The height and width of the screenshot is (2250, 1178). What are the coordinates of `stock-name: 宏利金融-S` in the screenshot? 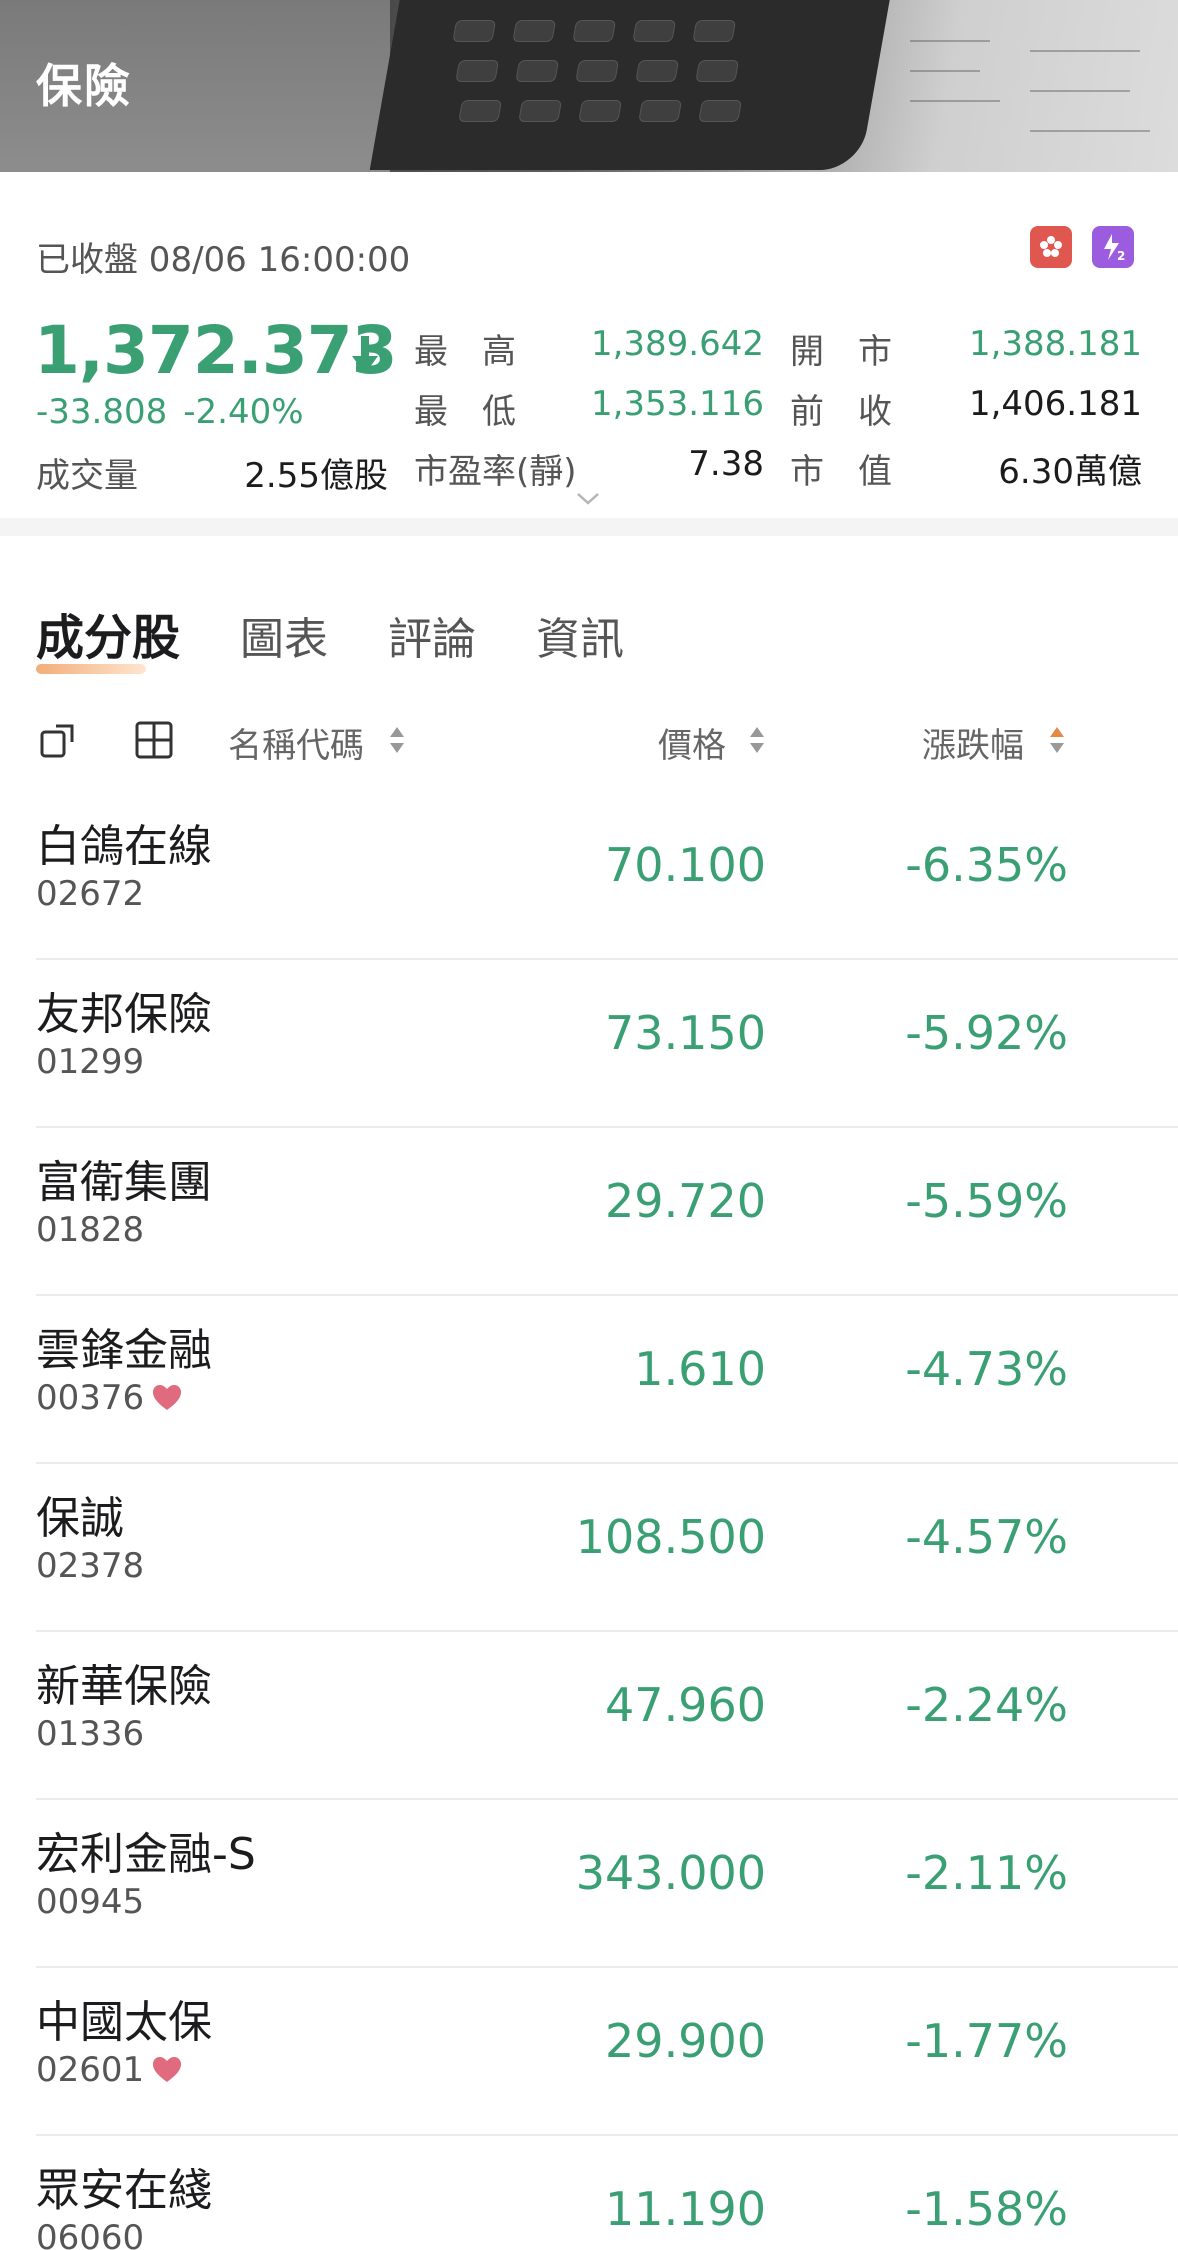 It's located at (146, 1854).